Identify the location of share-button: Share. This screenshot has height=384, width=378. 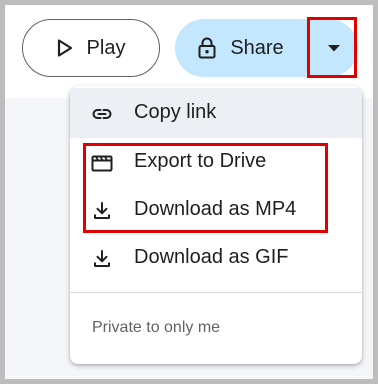
(241, 48).